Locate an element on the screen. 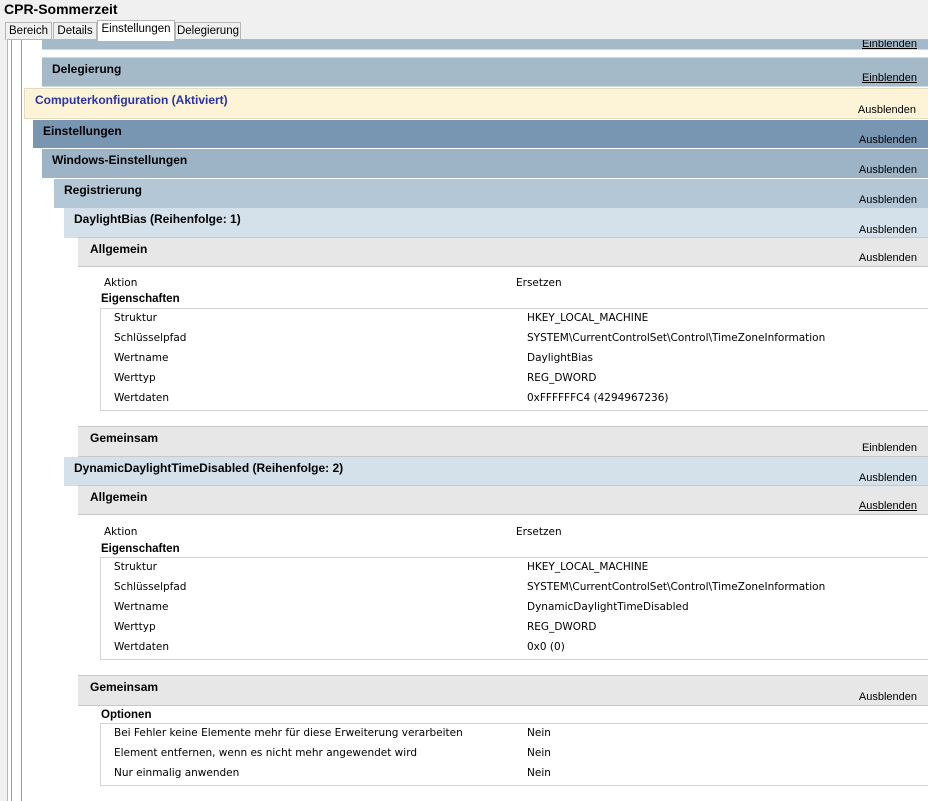 The image size is (928, 801). section-windows-einstellungen: Windows-Einstellungen Ausblenden is located at coordinates (485, 163).